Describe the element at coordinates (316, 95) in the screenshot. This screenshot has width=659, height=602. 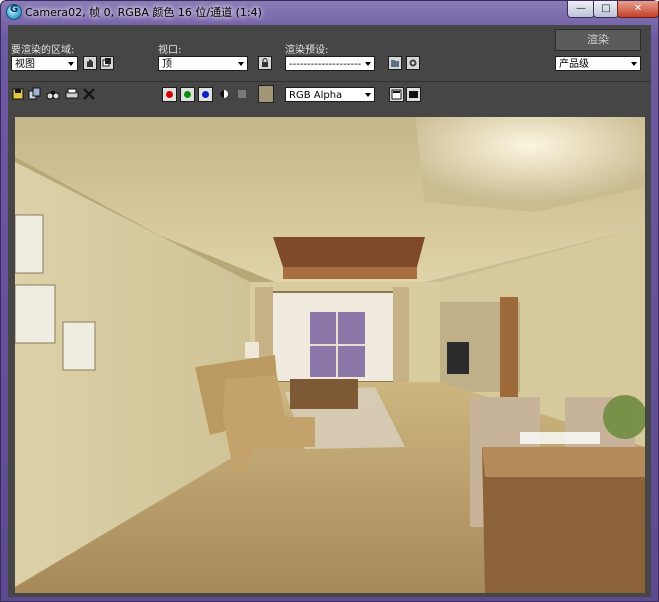
I see `channel-value: RGB Alpha` at that location.